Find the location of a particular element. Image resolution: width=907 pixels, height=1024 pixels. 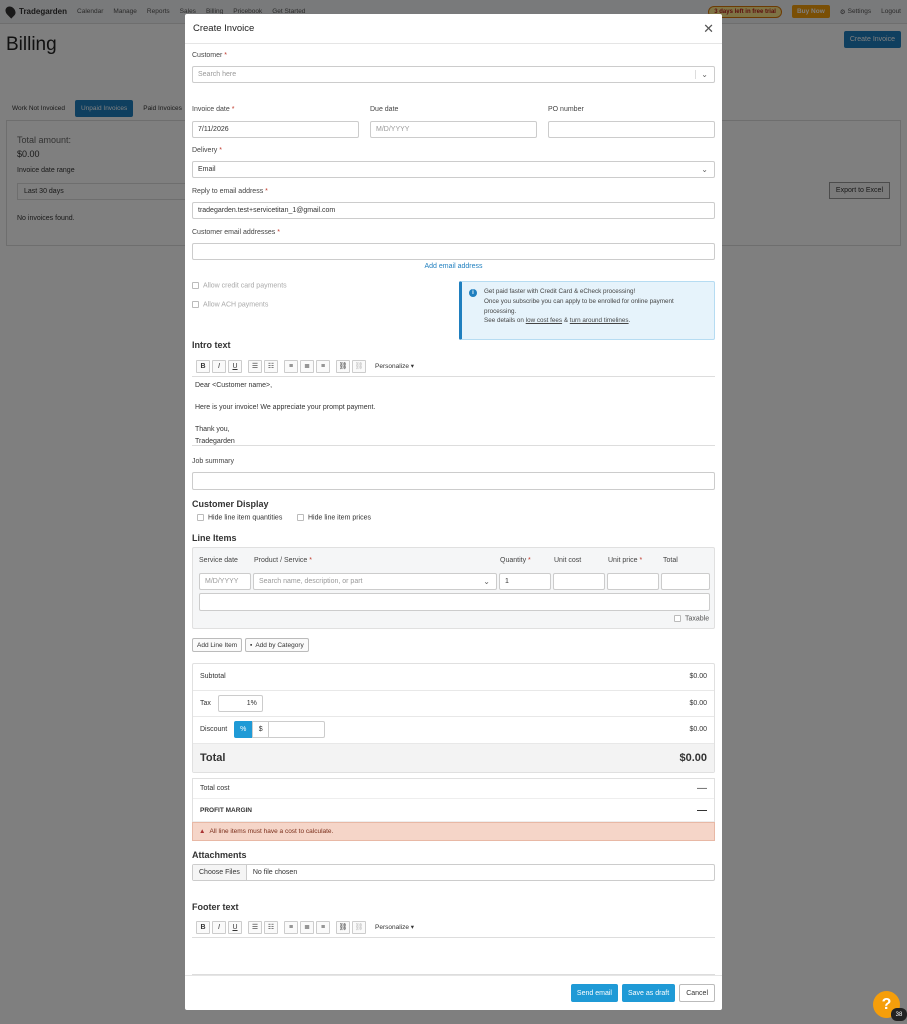

intro-toolbar: B I U ☰ ☷ ≡ ≣ ≡ ⛓ ⛓ Personalize ▾ is located at coordinates (306, 366).